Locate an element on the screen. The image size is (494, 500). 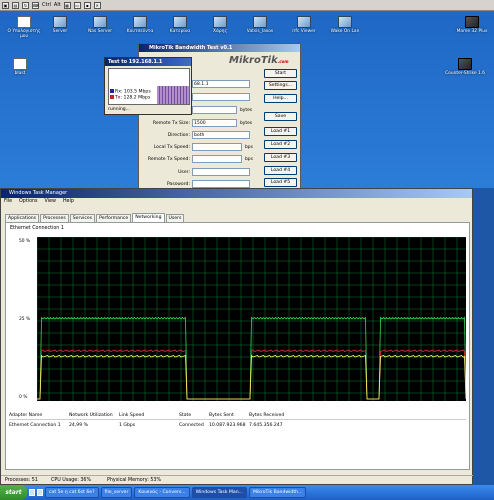
desktop-icon: Irfc Viewer is located at coordinates (304, 25).